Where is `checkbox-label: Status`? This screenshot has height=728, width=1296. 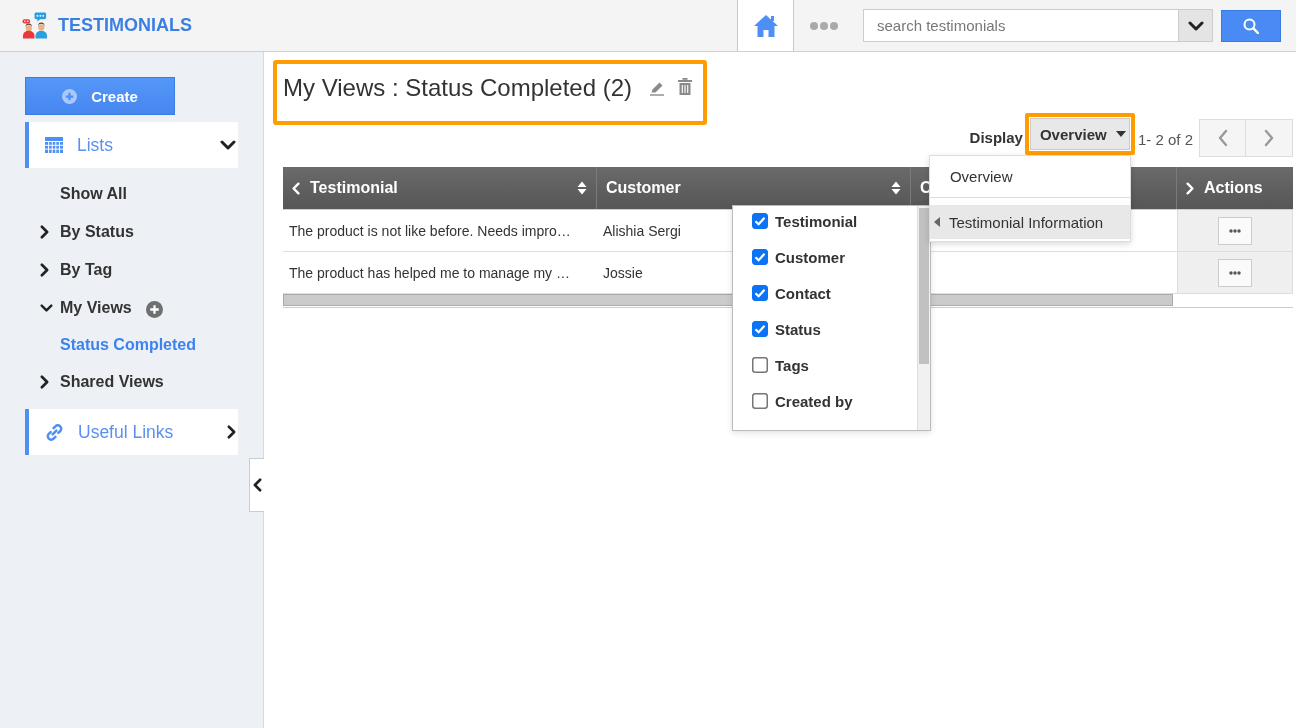 checkbox-label: Status is located at coordinates (798, 329).